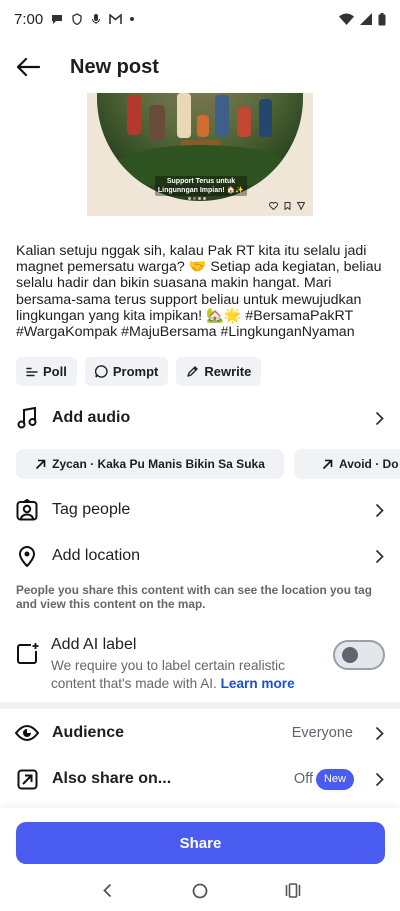 The image size is (400, 911). I want to click on battery-icon, so click(382, 18).